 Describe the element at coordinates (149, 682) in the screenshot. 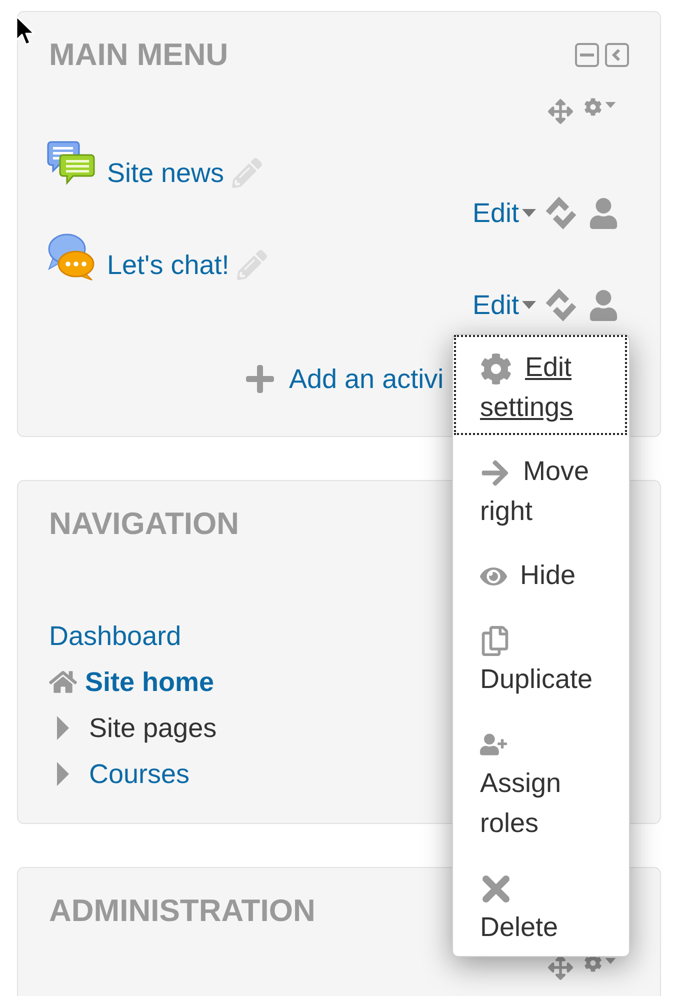

I see `nav-link: Site home` at that location.